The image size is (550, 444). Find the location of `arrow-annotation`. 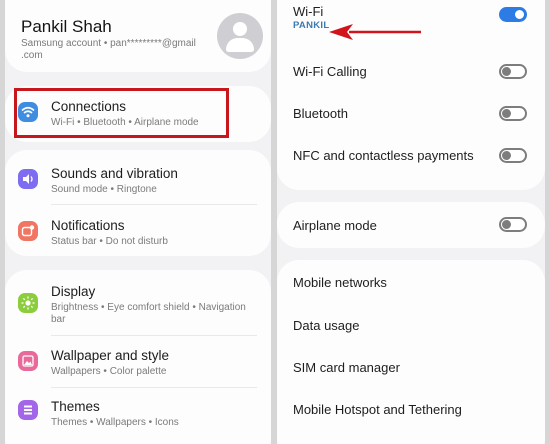

arrow-annotation is located at coordinates (375, 32).